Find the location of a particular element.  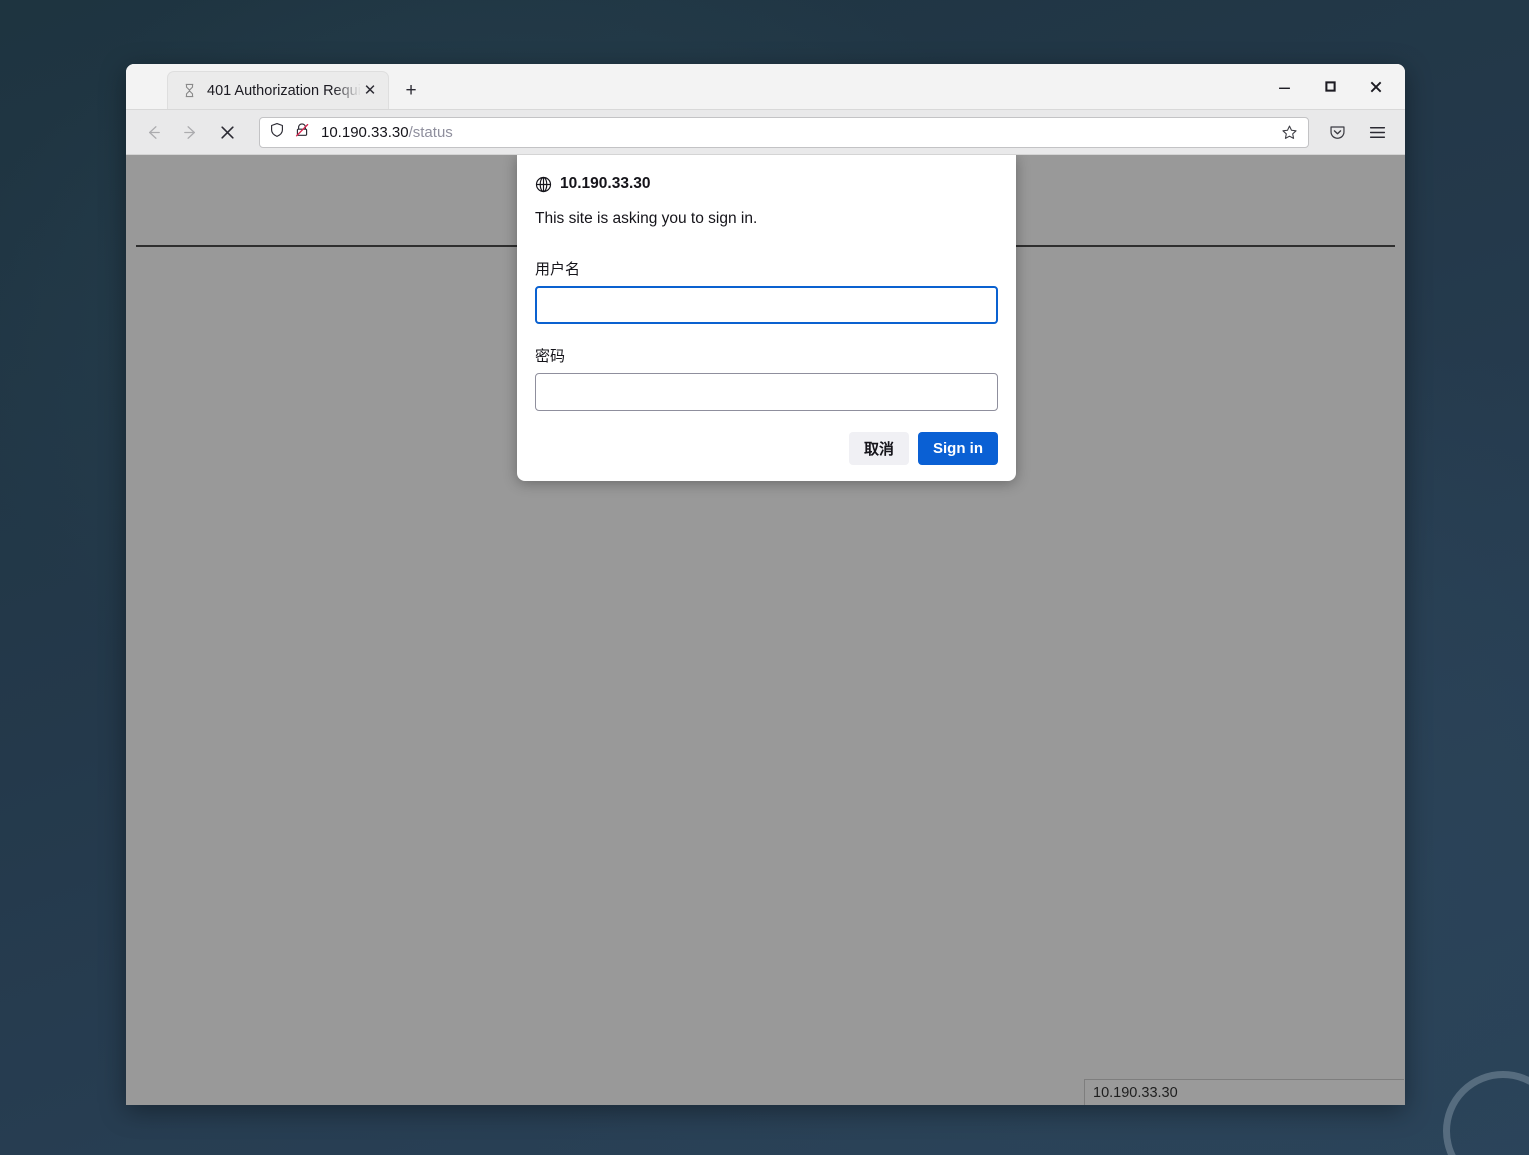

url-host: 10.190.33.30 is located at coordinates (365, 132).